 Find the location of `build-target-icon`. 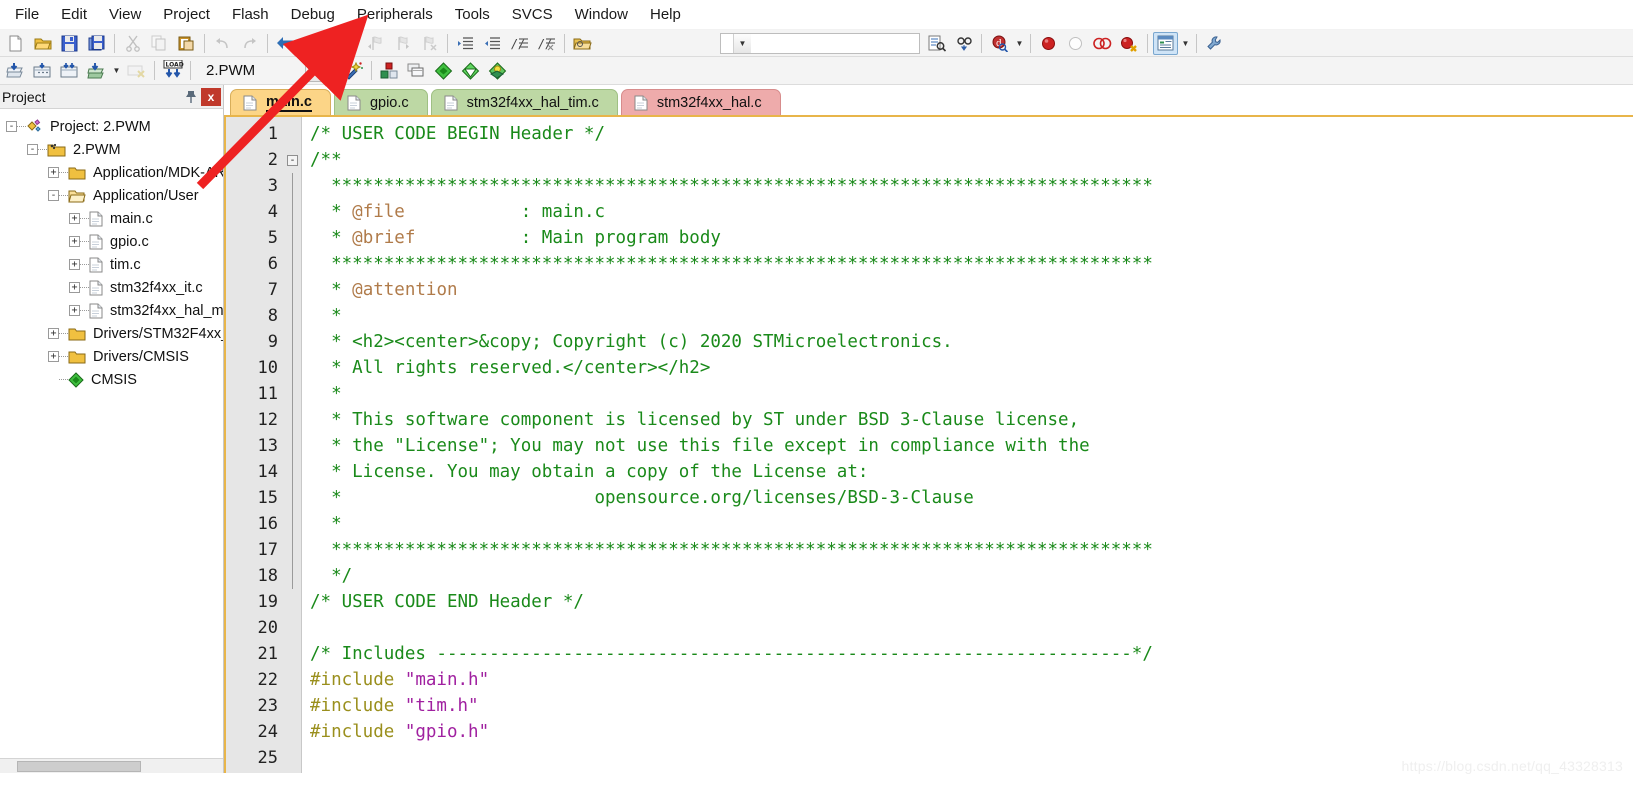

build-target-icon is located at coordinates (42, 70).